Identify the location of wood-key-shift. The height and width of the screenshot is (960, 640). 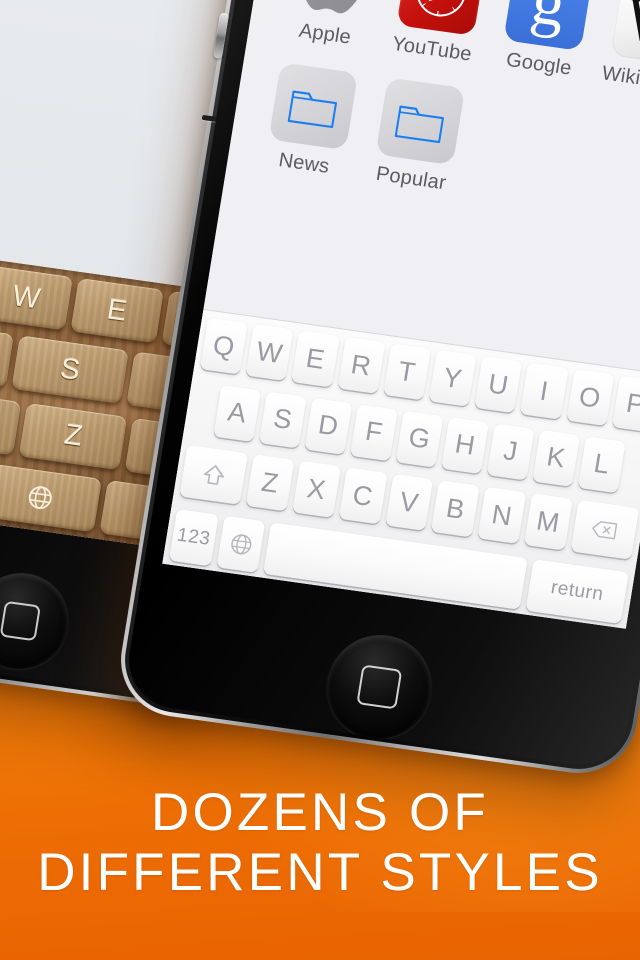
(11, 418).